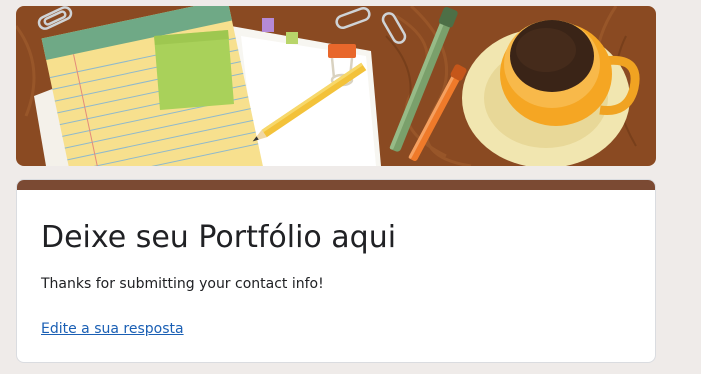 This screenshot has width=701, height=374. Describe the element at coordinates (182, 284) in the screenshot. I see `confirmation-message: Thanks for submitting your contact info!` at that location.